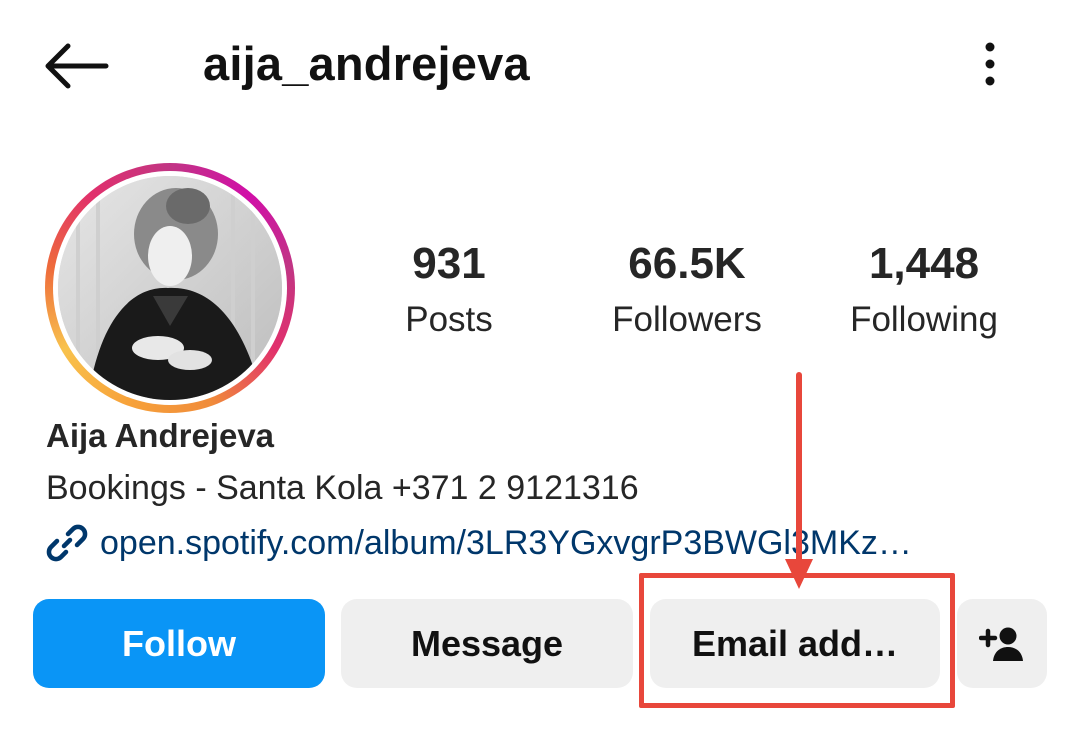  Describe the element at coordinates (687, 289) in the screenshot. I see `stat-followers: 66.5K Followers` at that location.